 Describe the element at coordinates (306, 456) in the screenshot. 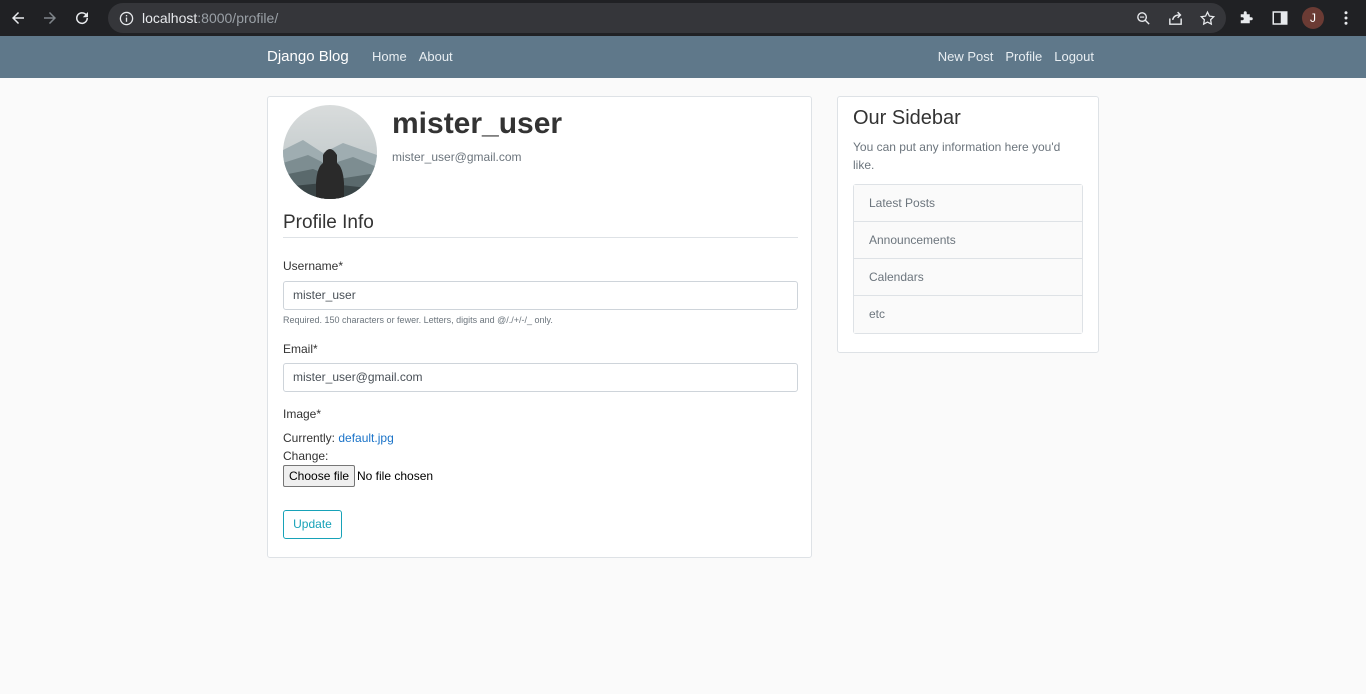

I see `change-label: Change:` at that location.